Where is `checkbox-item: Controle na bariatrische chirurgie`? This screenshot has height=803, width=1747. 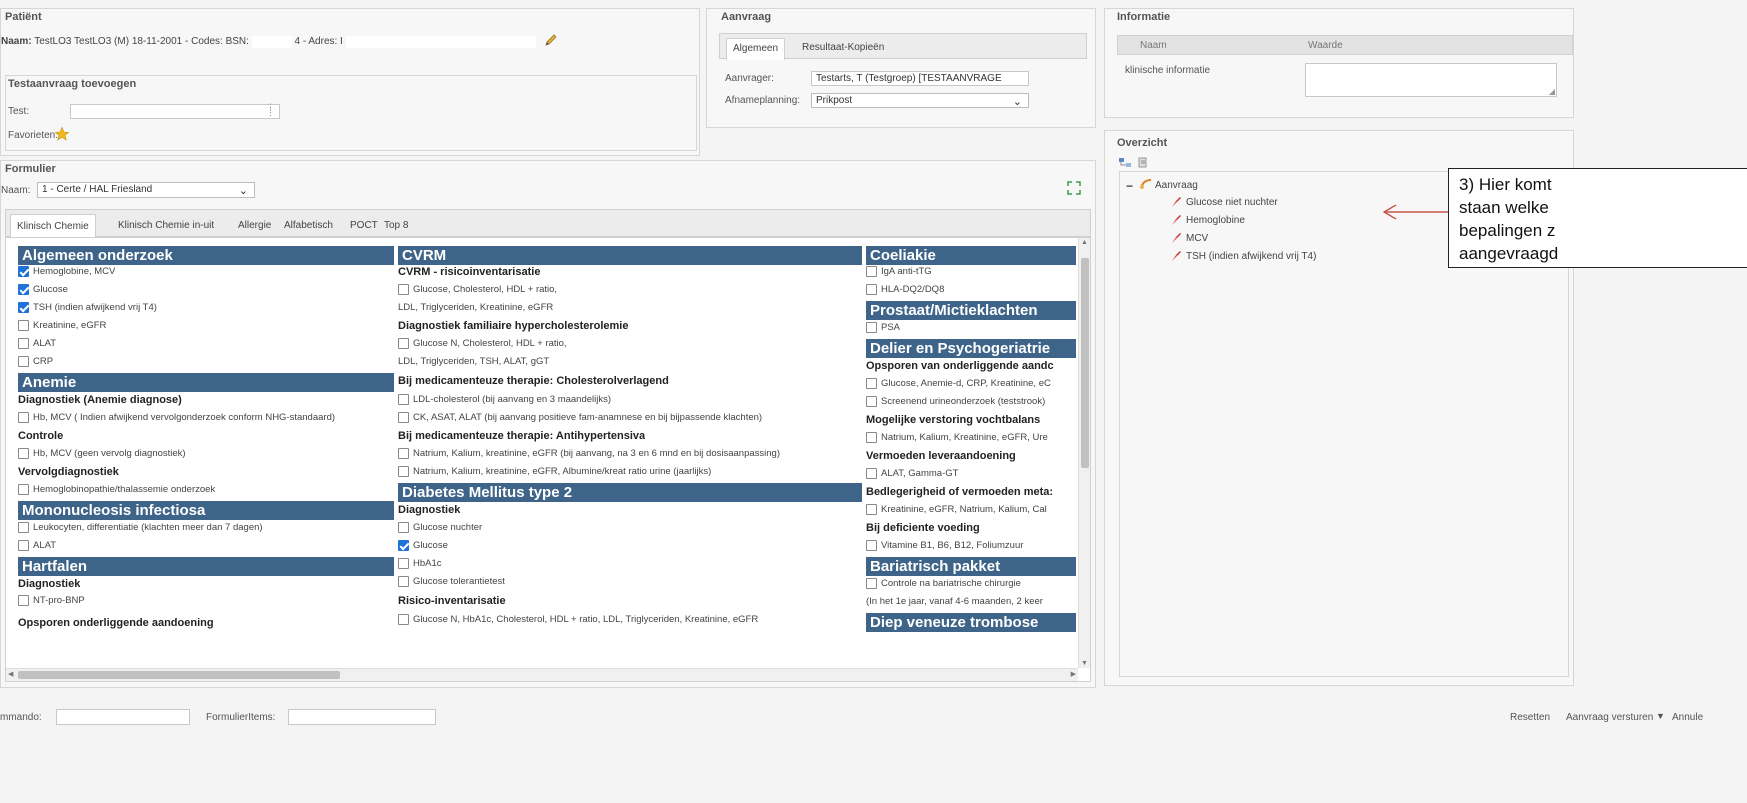
checkbox-item: Controle na bariatrische chirurgie is located at coordinates (971, 583).